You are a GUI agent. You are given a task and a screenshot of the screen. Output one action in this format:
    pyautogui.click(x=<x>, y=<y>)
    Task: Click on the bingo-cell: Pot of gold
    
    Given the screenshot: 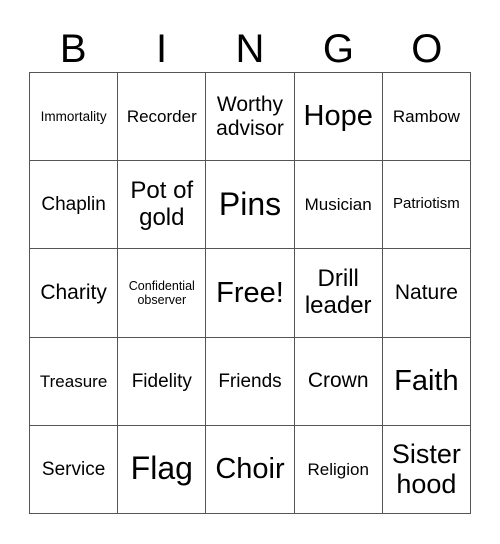 What is the action you would take?
    pyautogui.click(x=162, y=205)
    